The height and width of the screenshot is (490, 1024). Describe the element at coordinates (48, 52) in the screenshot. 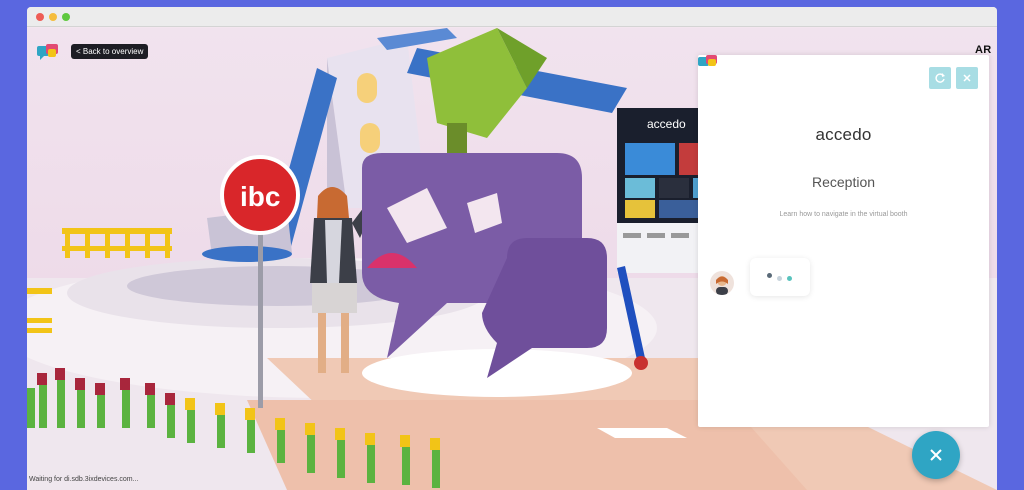

I see `accedo-app-logo-icon` at that location.